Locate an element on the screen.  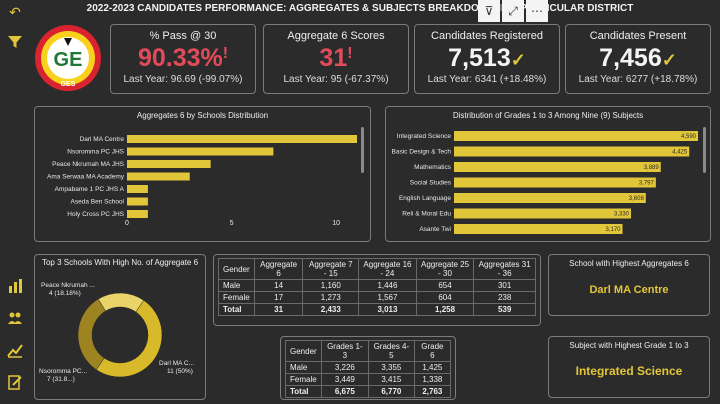
kpi-value: 90.33%! is located at coordinates (183, 58).